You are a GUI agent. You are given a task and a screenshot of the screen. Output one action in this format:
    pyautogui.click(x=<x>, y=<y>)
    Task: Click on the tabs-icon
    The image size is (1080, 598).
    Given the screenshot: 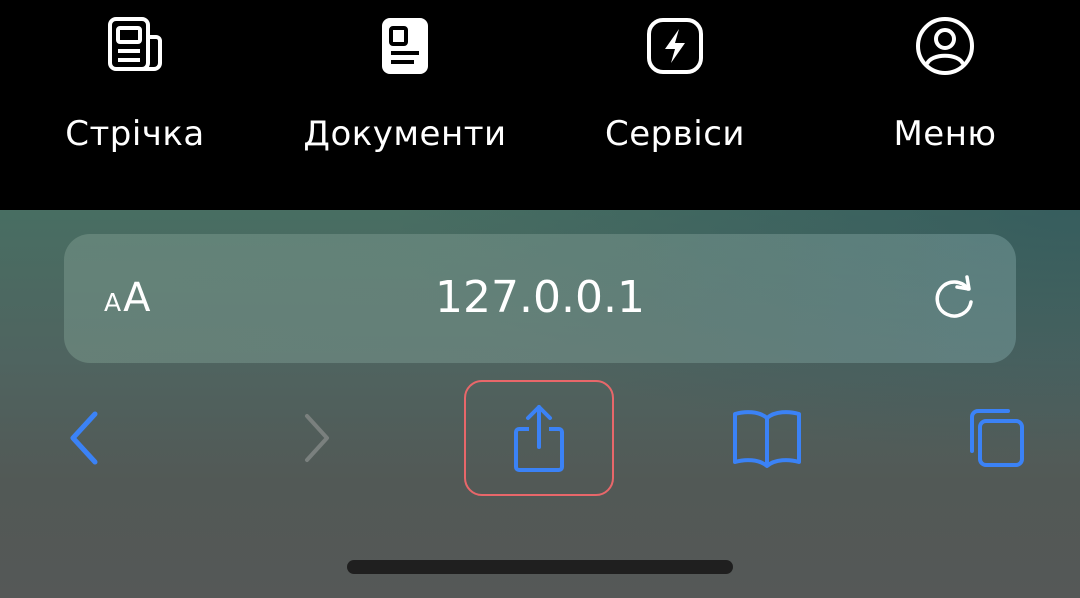 What is the action you would take?
    pyautogui.click(x=997, y=438)
    